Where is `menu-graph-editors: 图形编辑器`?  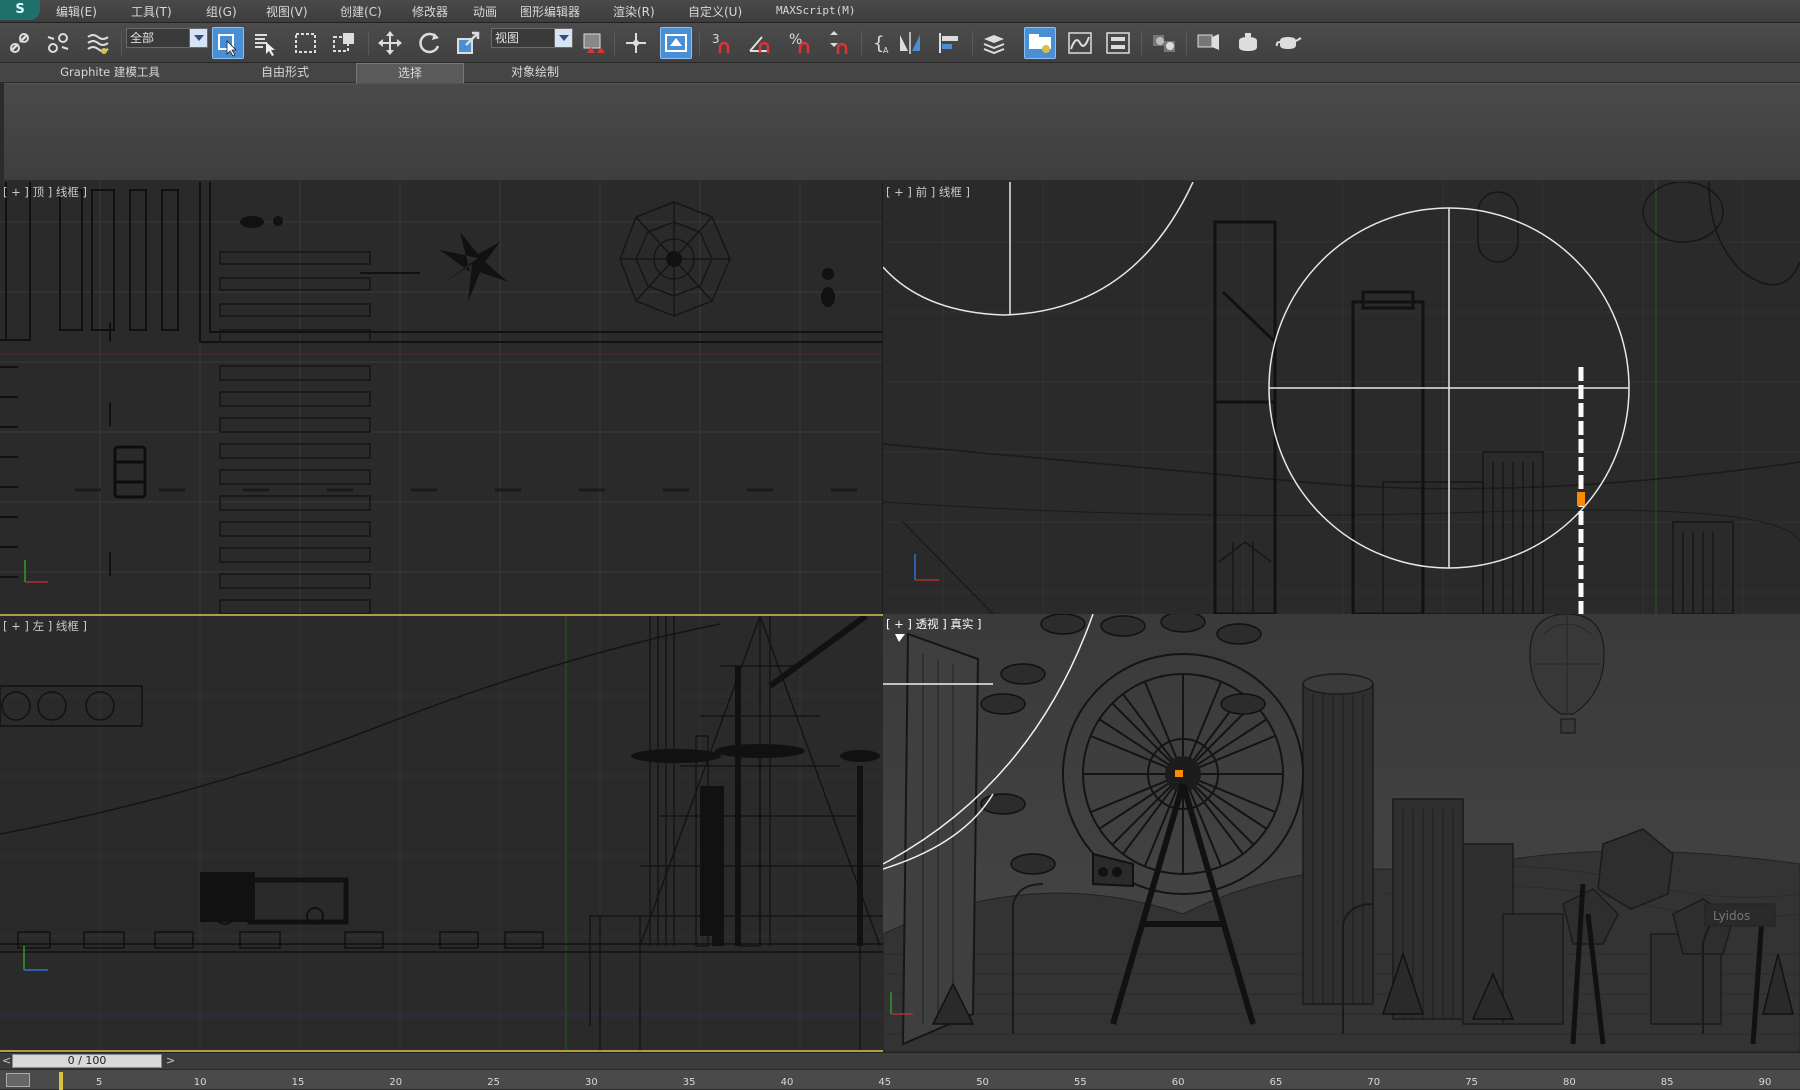
menu-graph-editors: 图形编辑器 is located at coordinates (550, 11).